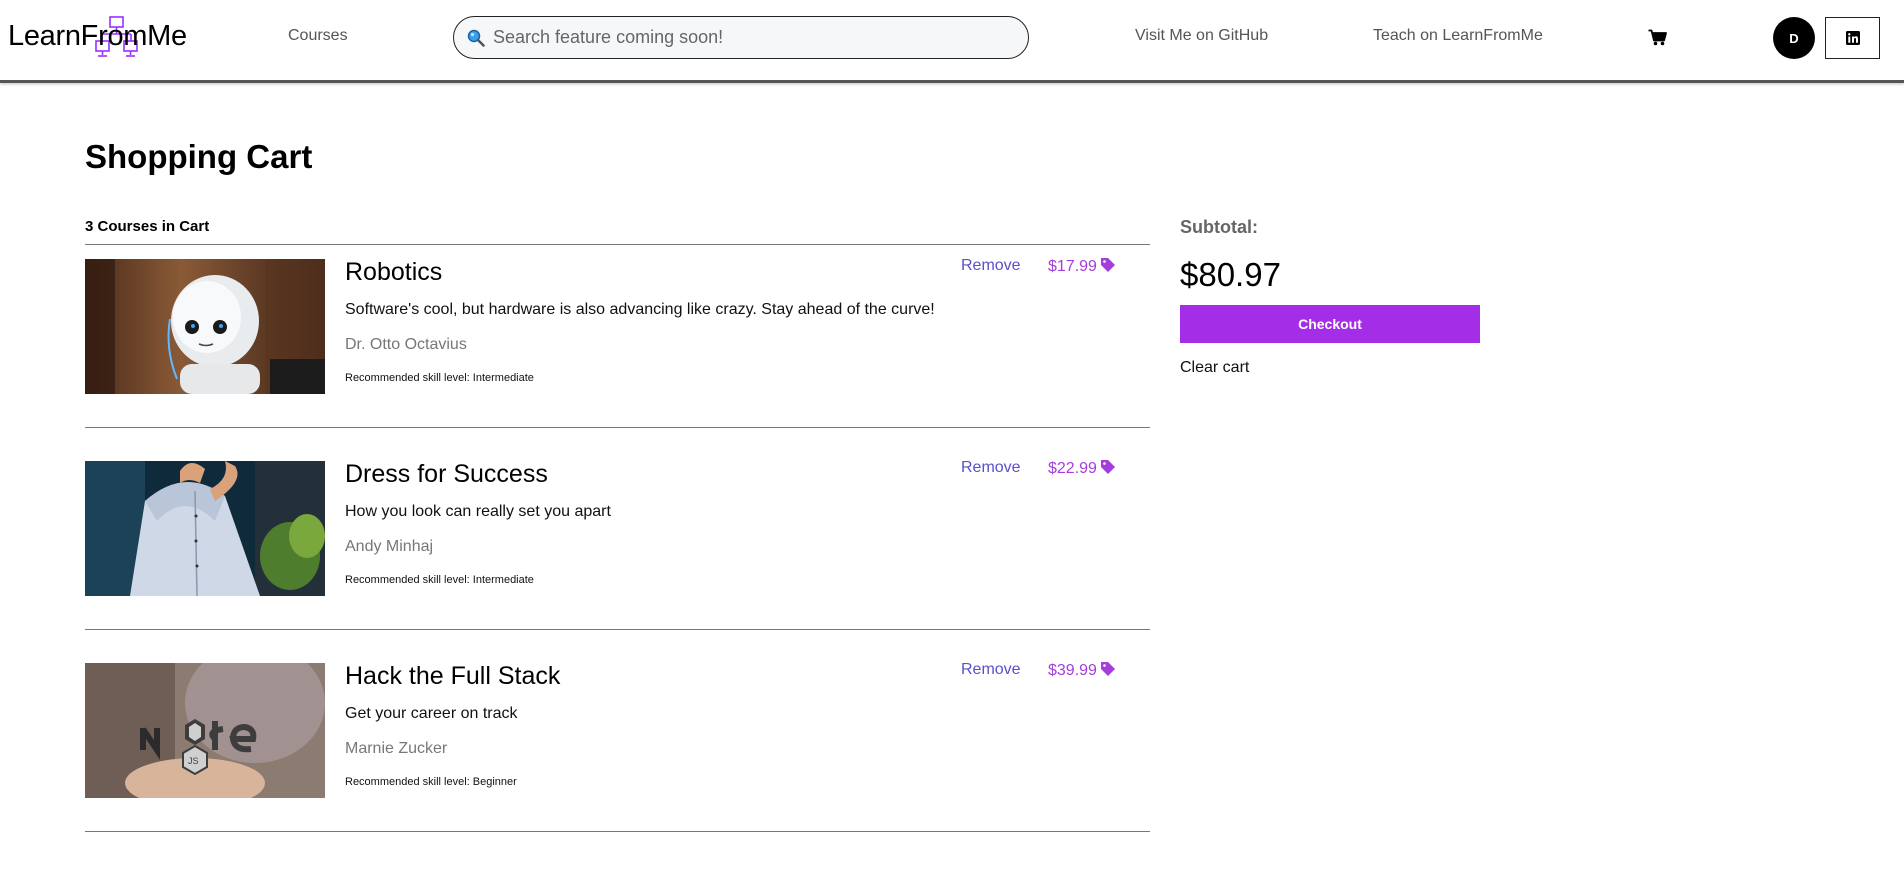  Describe the element at coordinates (1219, 227) in the screenshot. I see `subtotal-label: Subtotal:` at that location.